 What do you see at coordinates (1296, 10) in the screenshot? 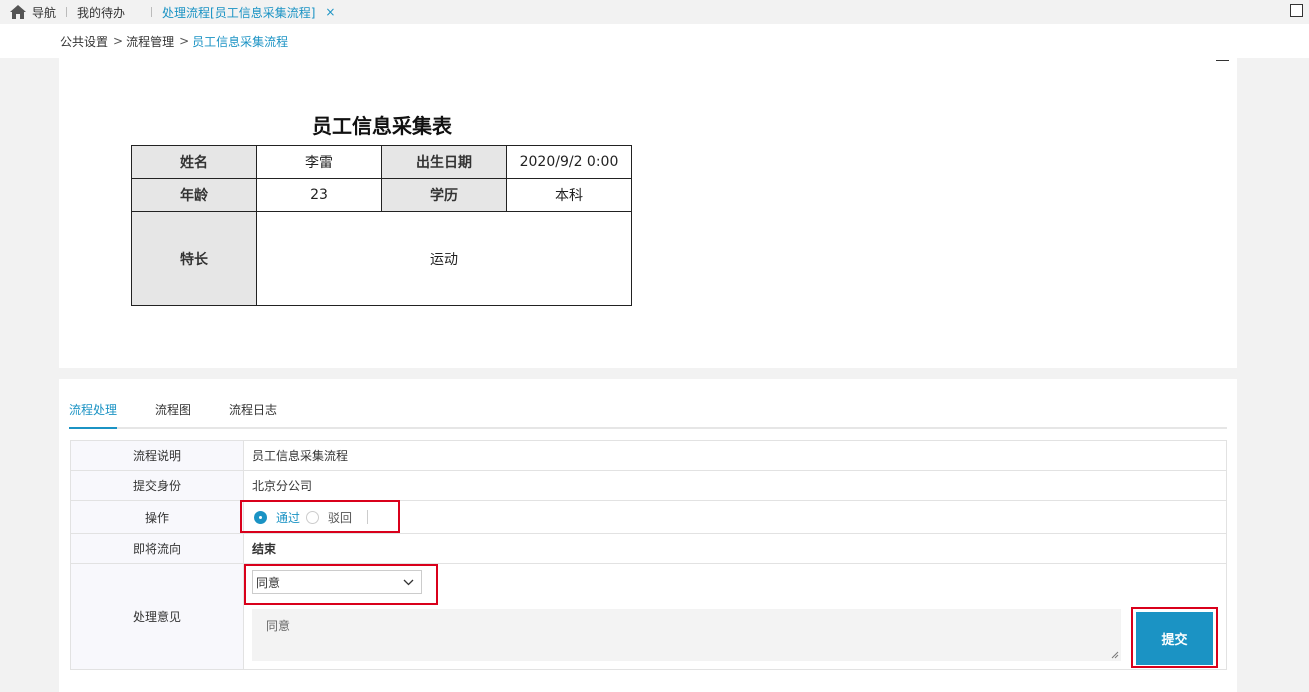
I see `maximize-button` at bounding box center [1296, 10].